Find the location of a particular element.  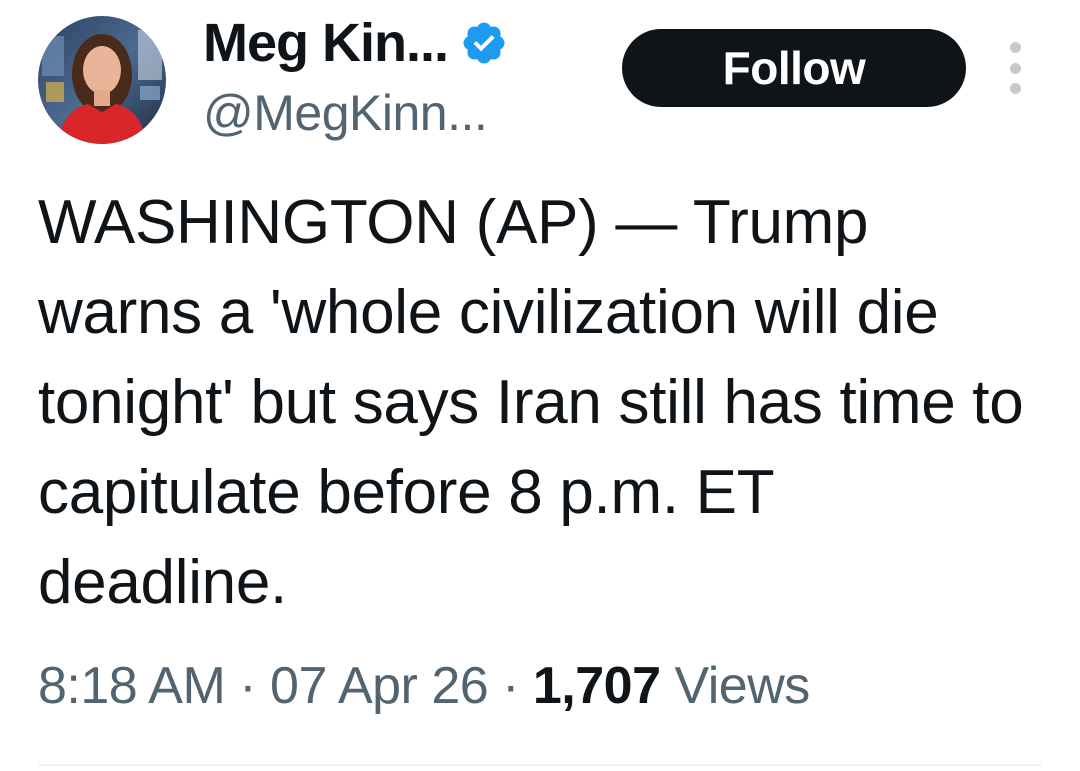

divider is located at coordinates (540, 765).